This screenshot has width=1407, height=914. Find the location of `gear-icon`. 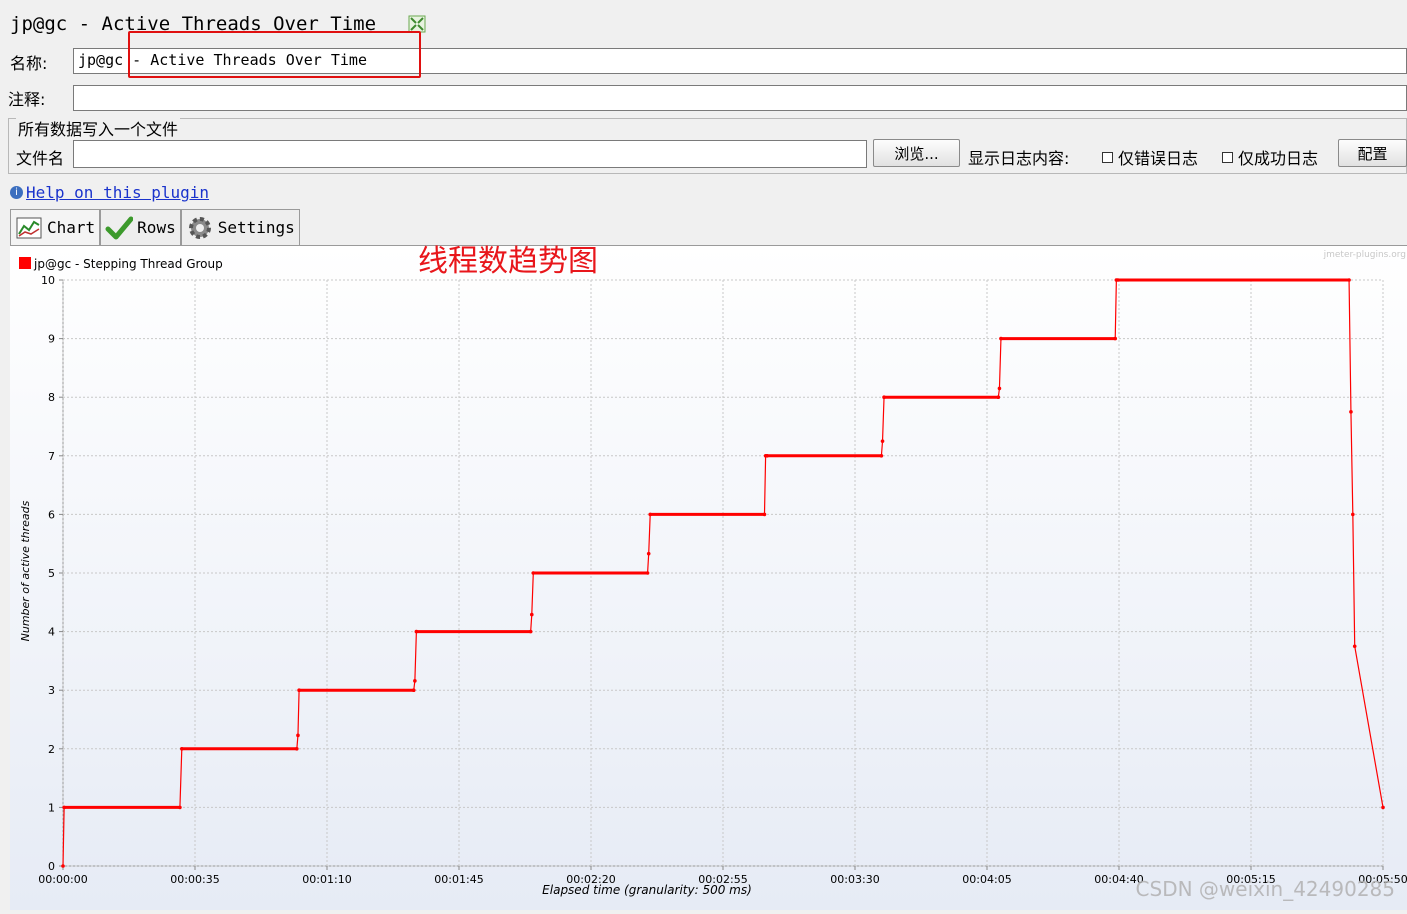

gear-icon is located at coordinates (199, 227).